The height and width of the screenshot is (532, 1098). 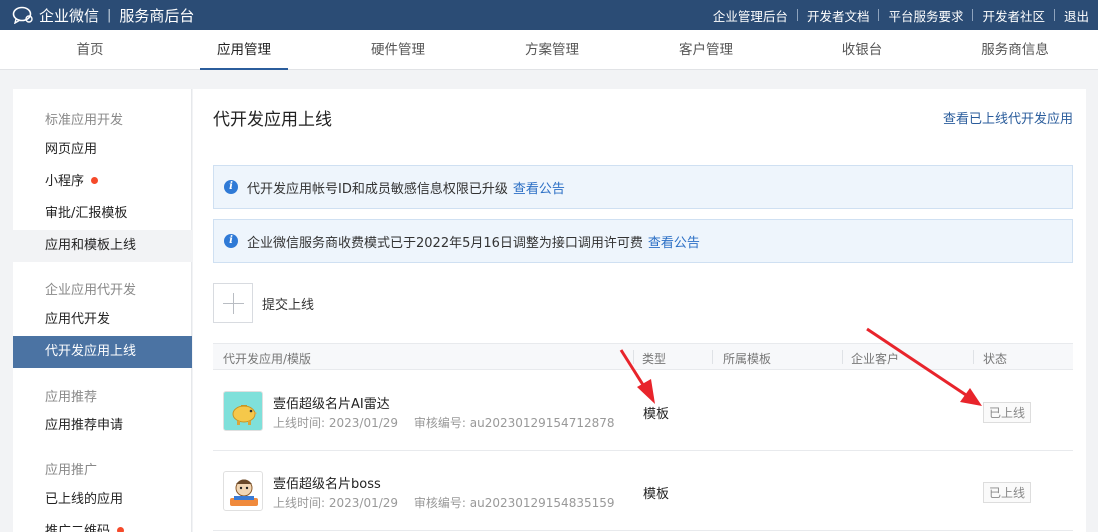 What do you see at coordinates (1008, 117) in the screenshot?
I see `view-launched-apps-link: 查看已上线代开发应用` at bounding box center [1008, 117].